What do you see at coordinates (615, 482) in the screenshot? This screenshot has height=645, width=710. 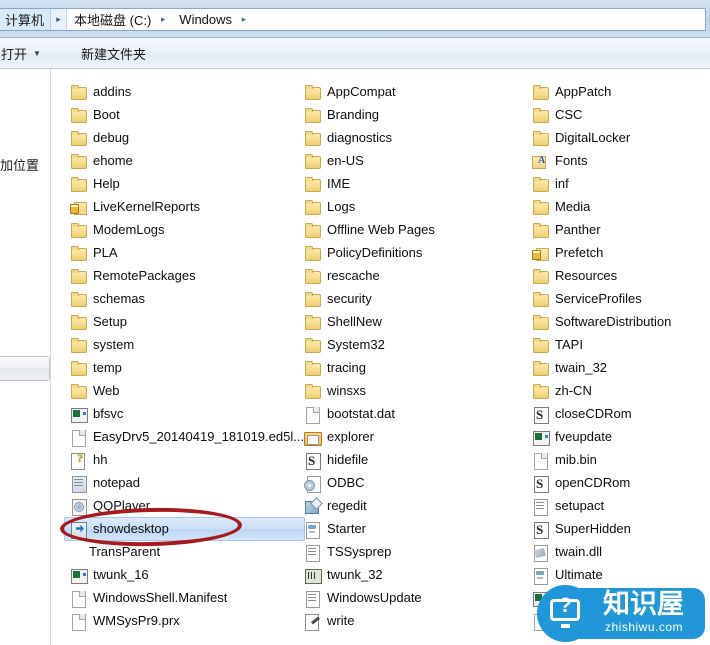 I see `file-list-item: openCDRom` at bounding box center [615, 482].